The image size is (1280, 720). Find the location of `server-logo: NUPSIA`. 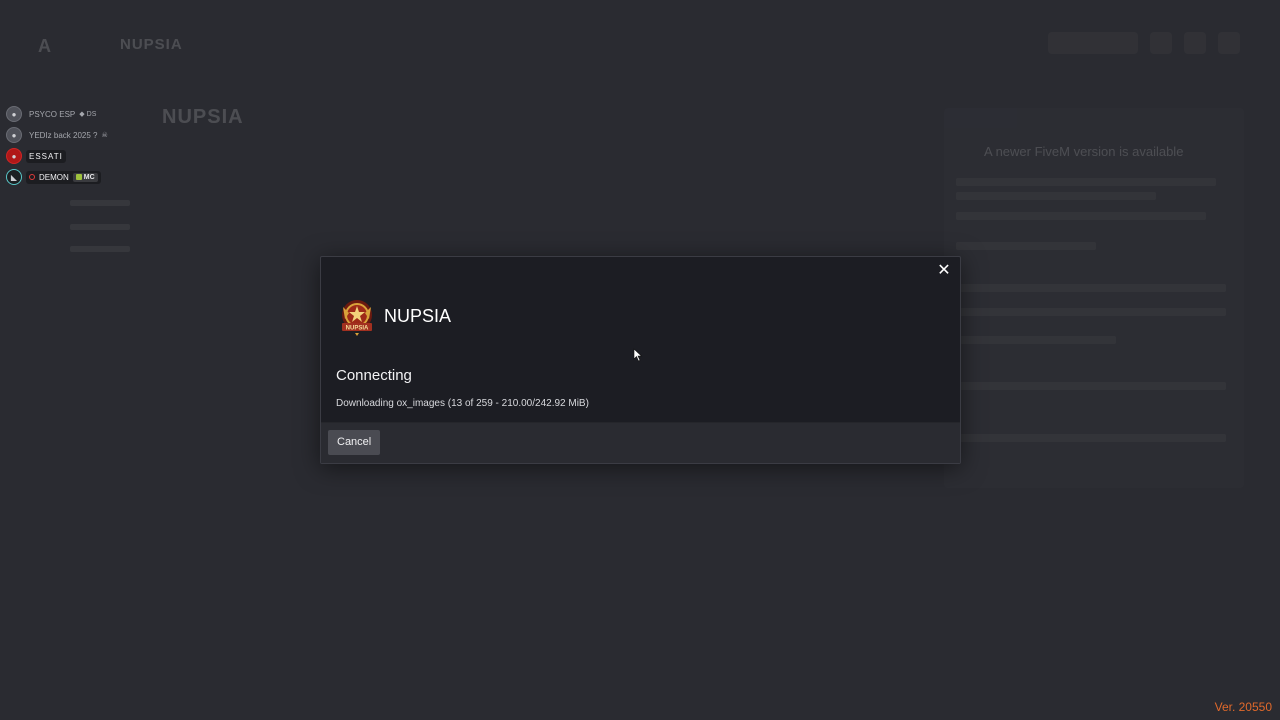

server-logo: NUPSIA is located at coordinates (357, 318).